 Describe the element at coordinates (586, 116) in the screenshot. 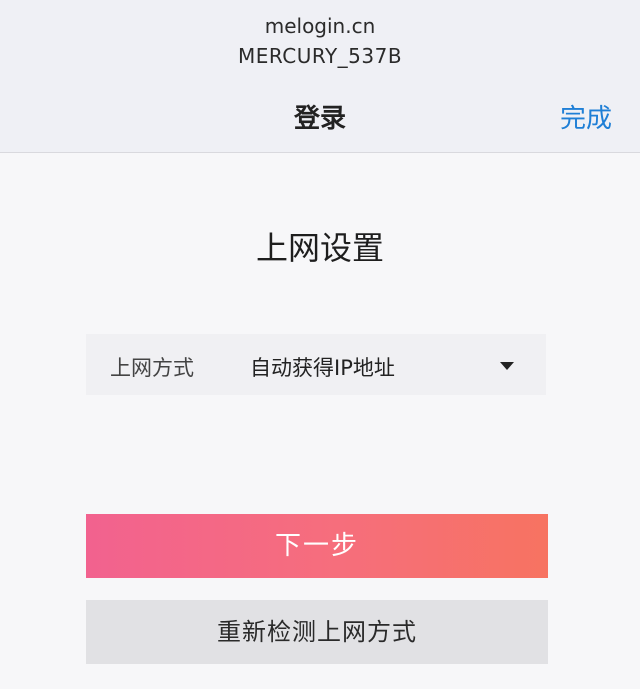

I see `done-button: 完成` at that location.